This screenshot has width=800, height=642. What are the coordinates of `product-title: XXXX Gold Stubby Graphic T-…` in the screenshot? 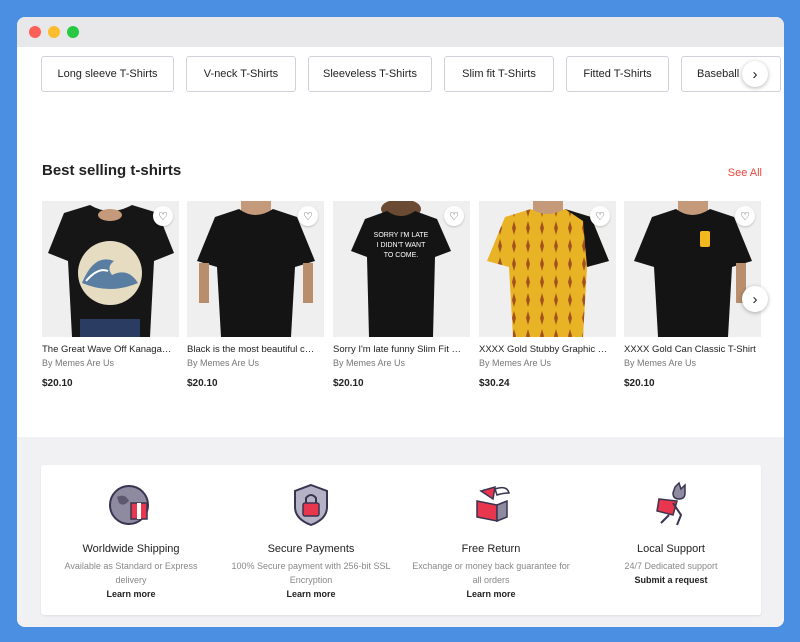 It's located at (545, 349).